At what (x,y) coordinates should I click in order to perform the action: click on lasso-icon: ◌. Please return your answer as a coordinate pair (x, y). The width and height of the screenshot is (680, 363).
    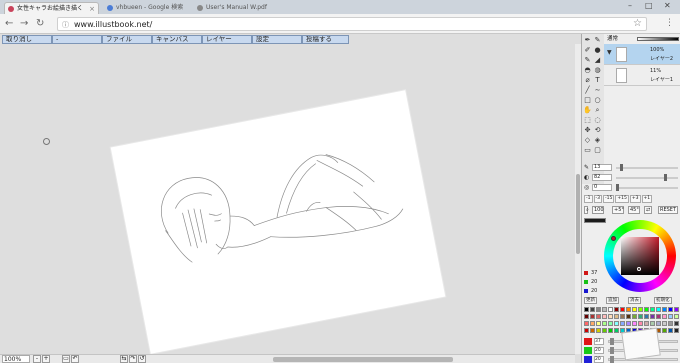
    Looking at the image, I should click on (597, 120).